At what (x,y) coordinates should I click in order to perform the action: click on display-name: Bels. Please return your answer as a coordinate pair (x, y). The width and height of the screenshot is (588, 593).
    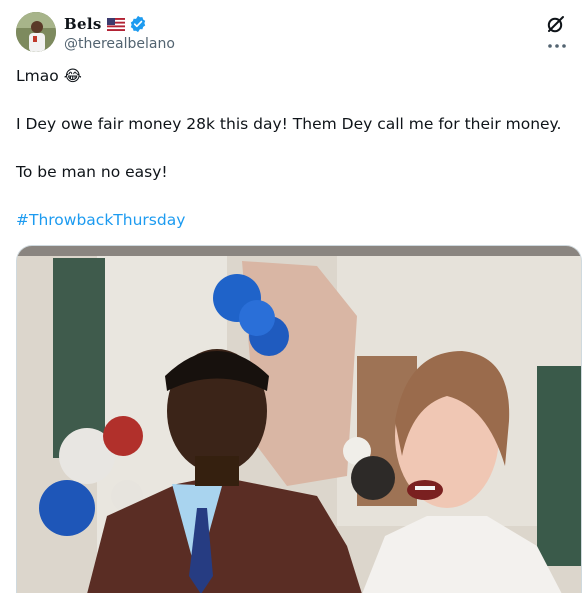
    Looking at the image, I should click on (83, 24).